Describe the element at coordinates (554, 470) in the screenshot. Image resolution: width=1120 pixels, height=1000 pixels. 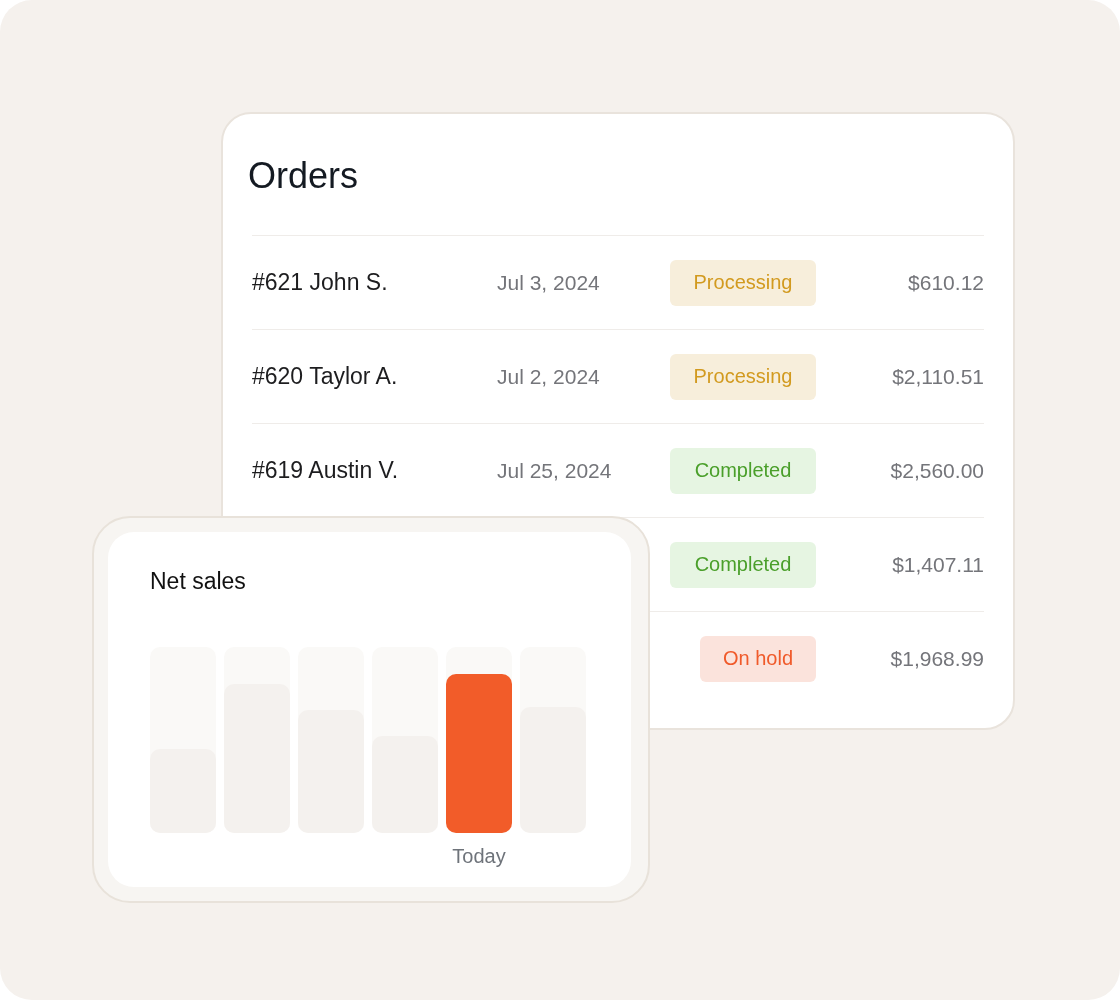
I see `order-date: Jul 25, 2024` at that location.